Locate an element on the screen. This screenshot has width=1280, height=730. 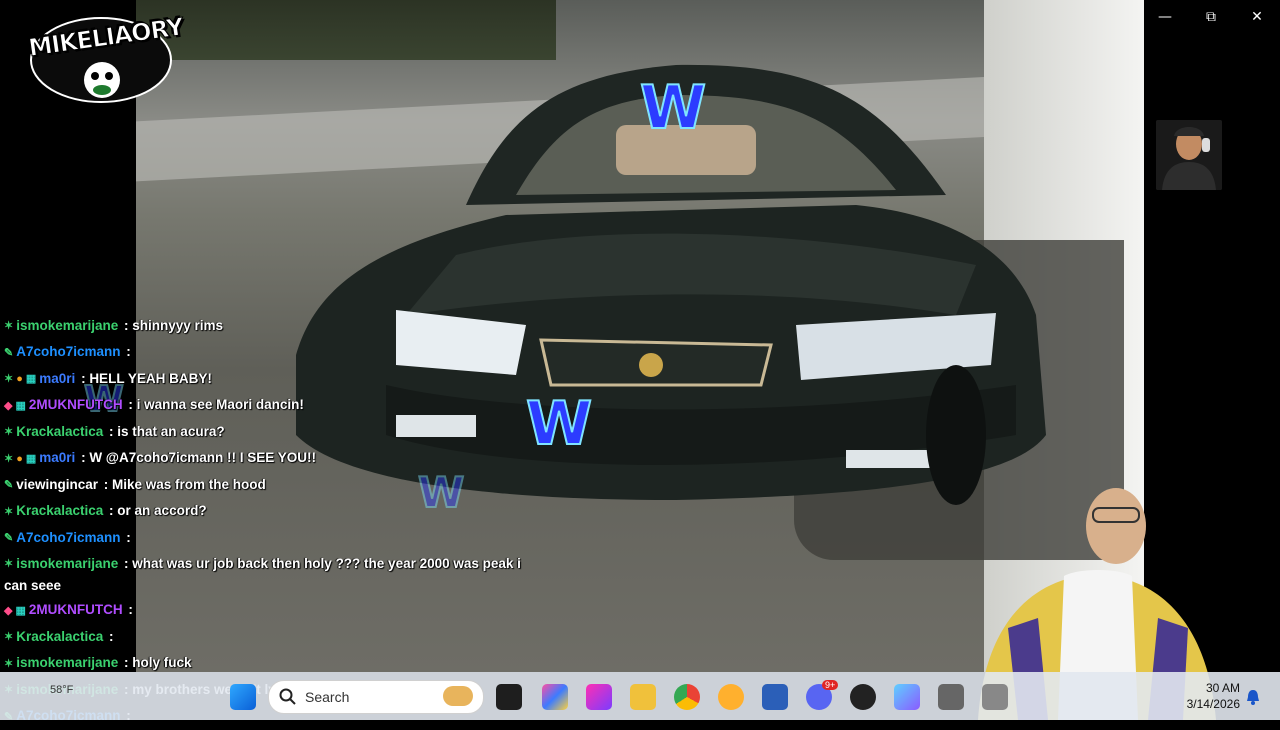
minimize-button: — is located at coordinates (1165, 17).